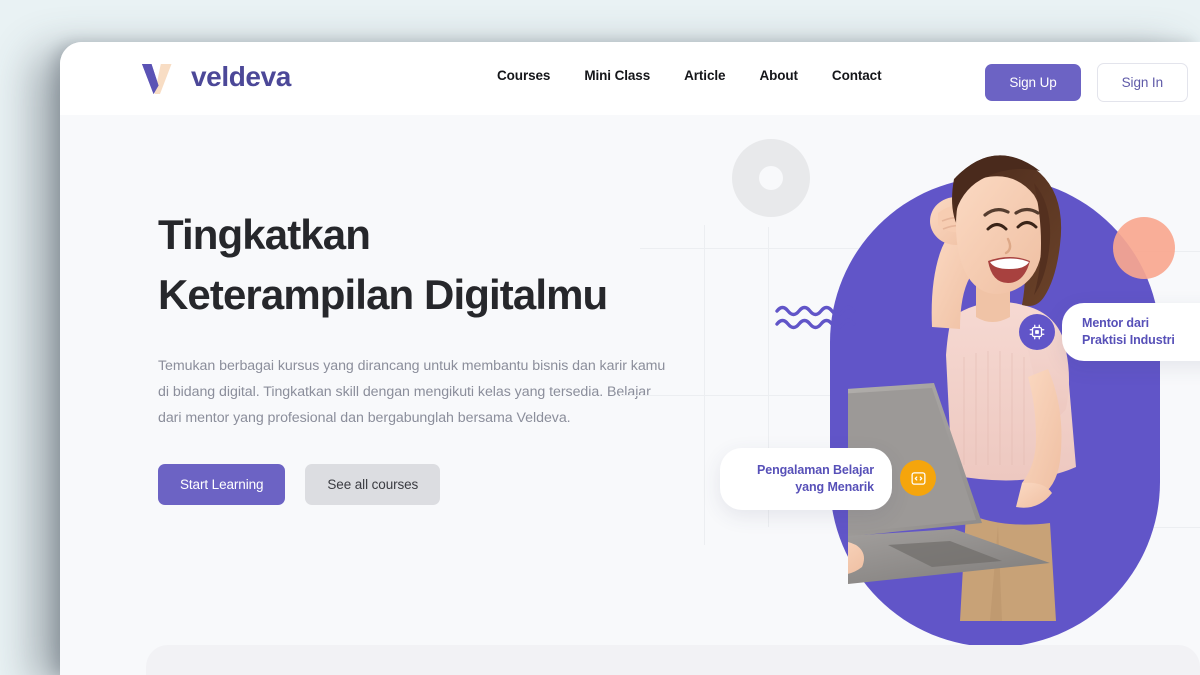  I want to click on hero-title-line-2: Keterampilan Digitalmu, so click(383, 295).